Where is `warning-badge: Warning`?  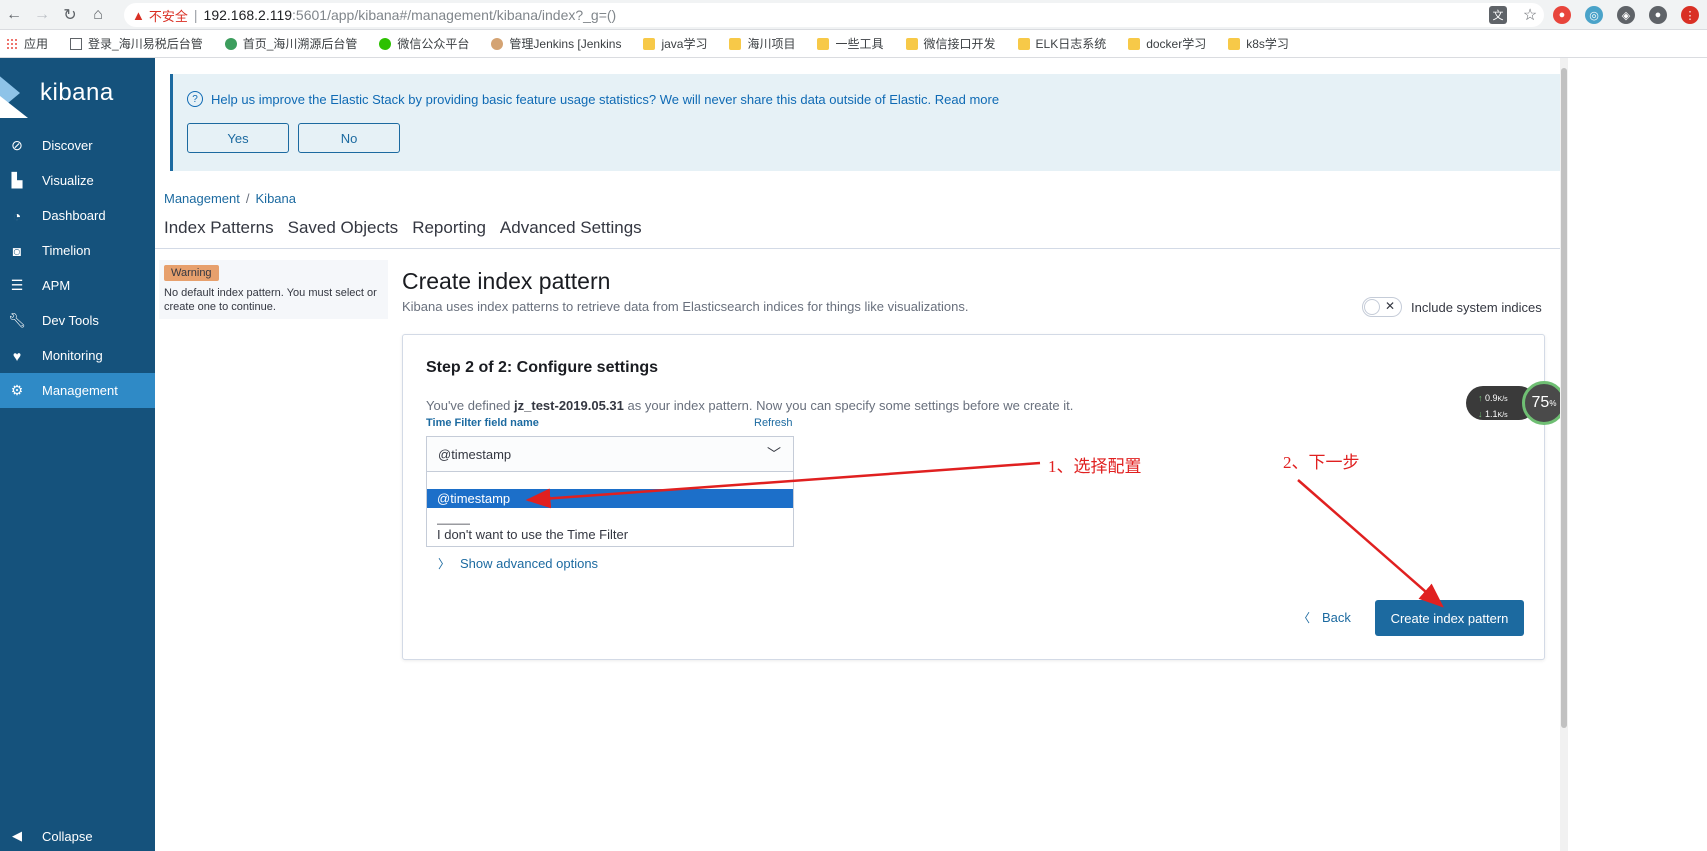 warning-badge: Warning is located at coordinates (191, 273).